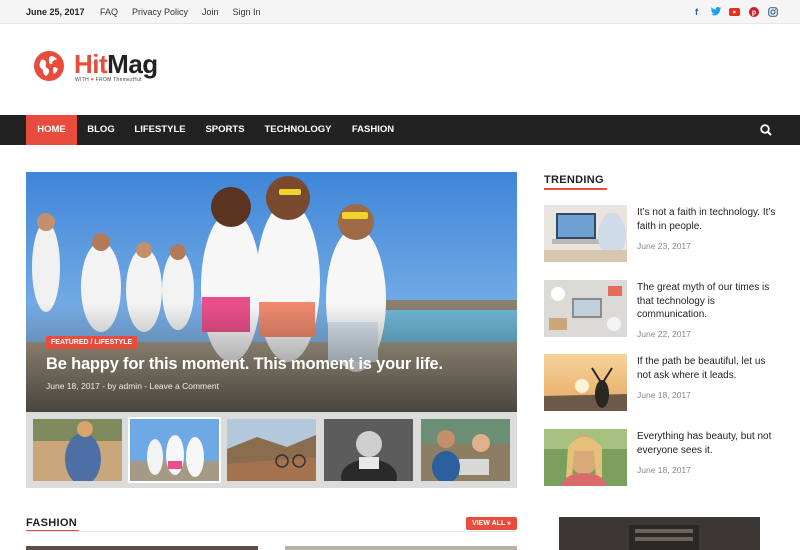 The width and height of the screenshot is (800, 550). I want to click on nav-item-technology: TECHNOLOGY, so click(298, 130).